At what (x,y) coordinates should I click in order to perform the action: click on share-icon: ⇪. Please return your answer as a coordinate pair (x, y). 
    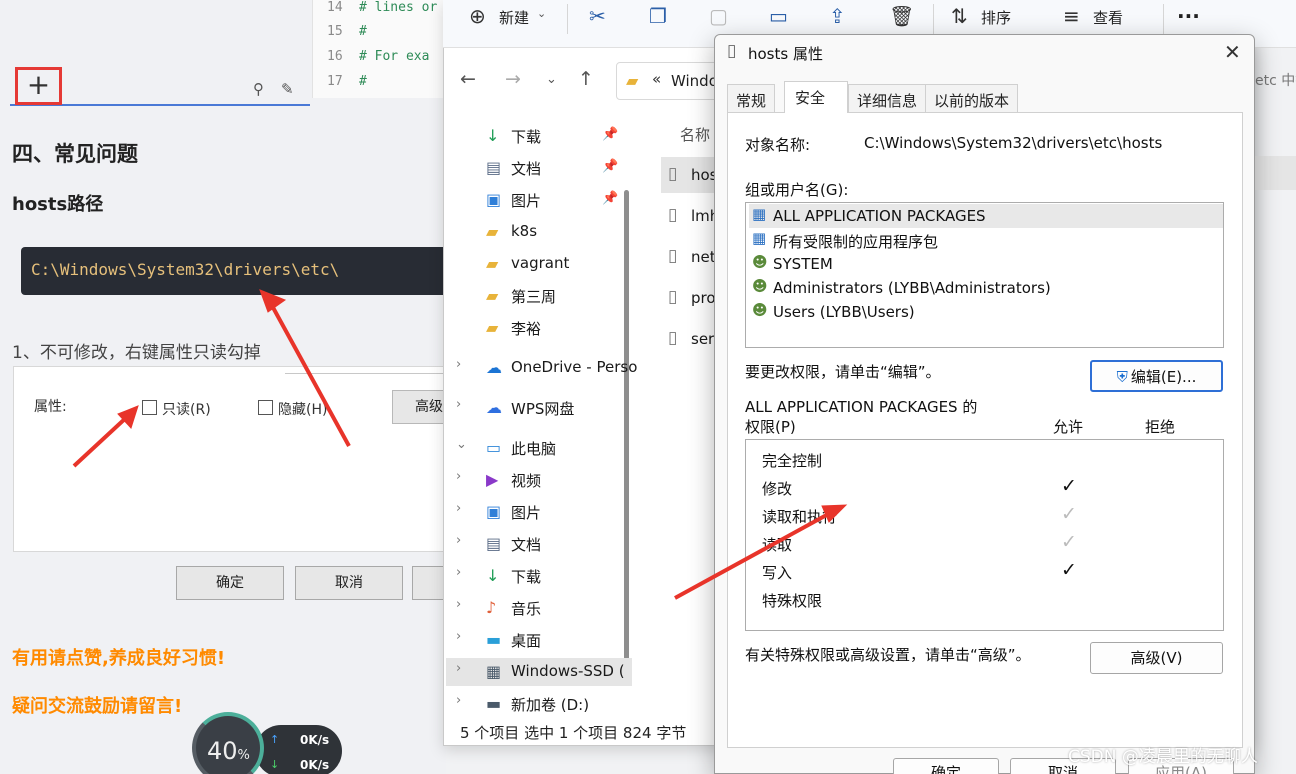
    Looking at the image, I should click on (837, 16).